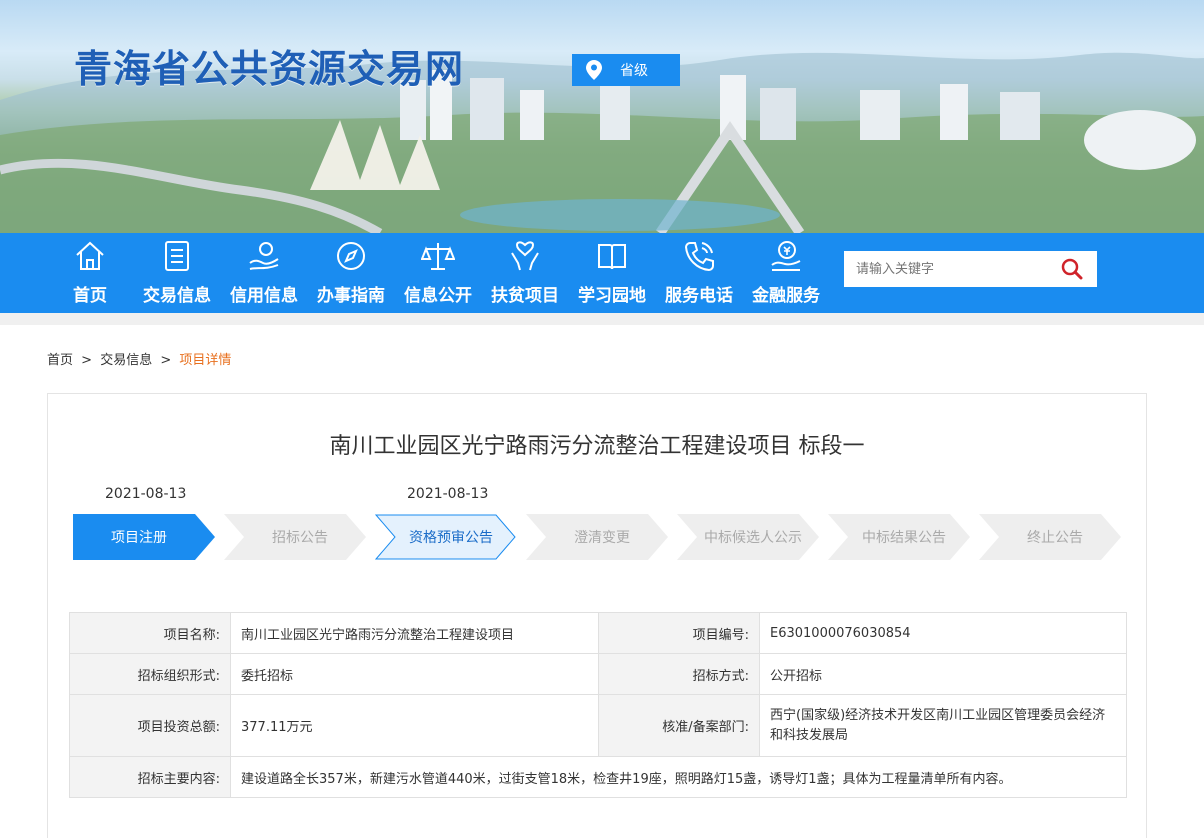 This screenshot has height=838, width=1204. I want to click on nav-label: 扶贫项目, so click(525, 296).